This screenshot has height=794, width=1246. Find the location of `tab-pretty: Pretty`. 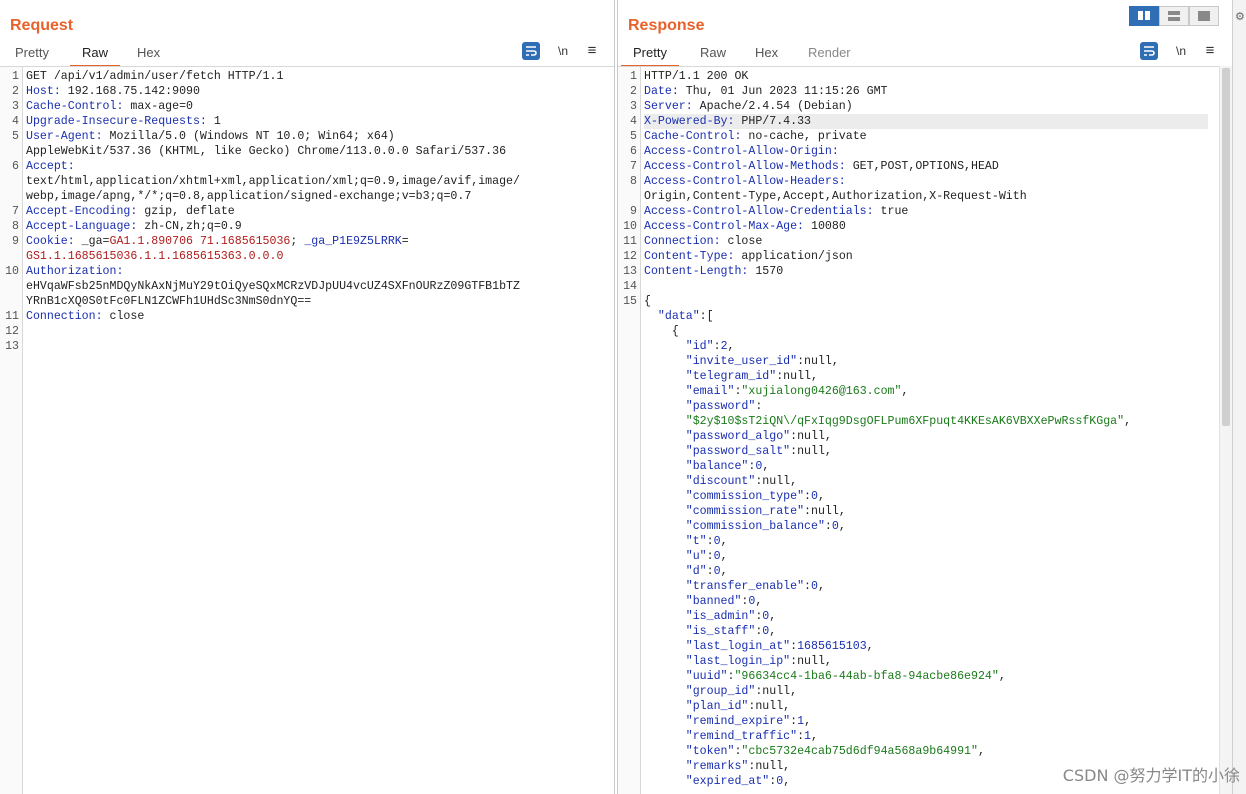

tab-pretty: Pretty is located at coordinates (32, 54).